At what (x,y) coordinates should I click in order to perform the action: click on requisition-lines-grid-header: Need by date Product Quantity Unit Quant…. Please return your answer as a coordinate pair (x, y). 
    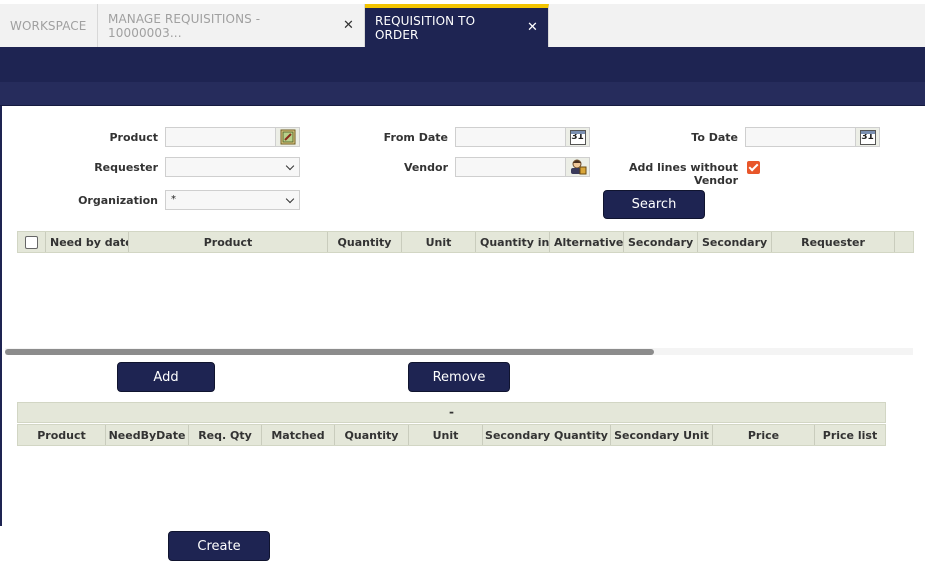
    Looking at the image, I should click on (465, 242).